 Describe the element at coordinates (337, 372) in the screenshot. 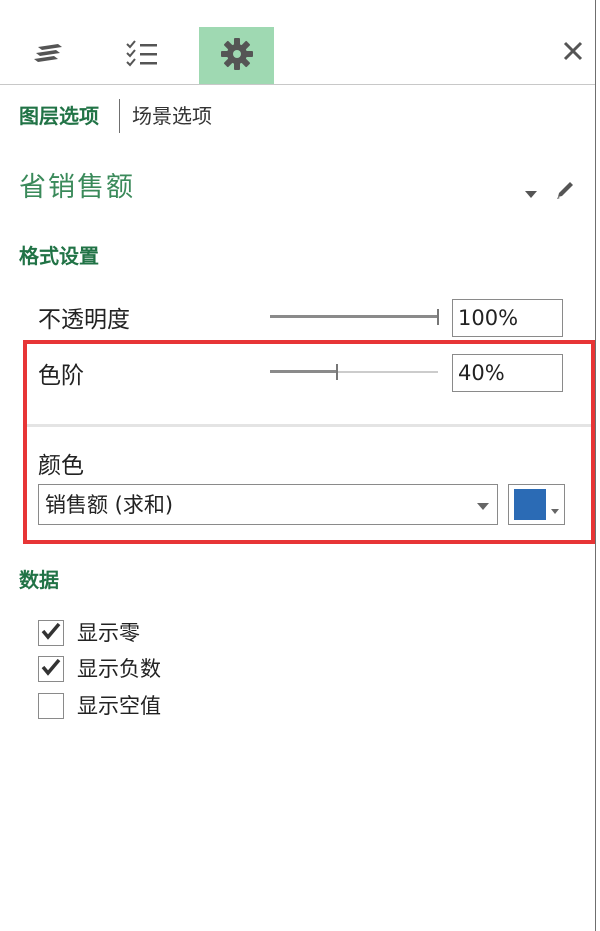

I see `color-scale-slider-thumb` at that location.